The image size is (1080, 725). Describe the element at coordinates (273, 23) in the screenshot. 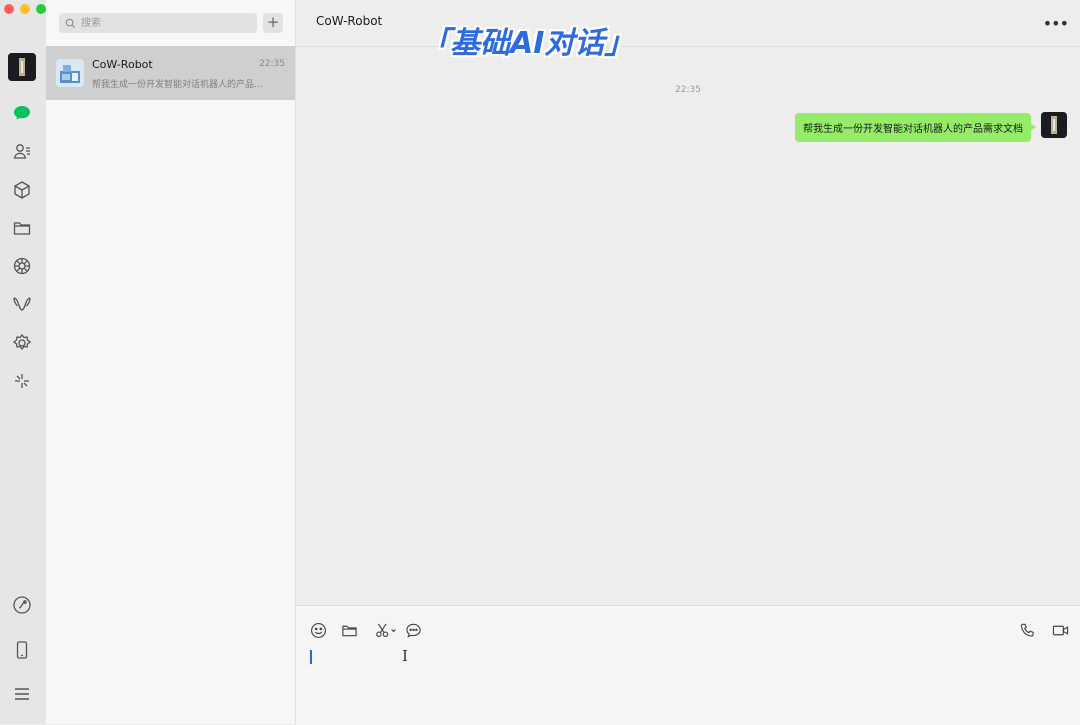

I see `add-button: +` at that location.